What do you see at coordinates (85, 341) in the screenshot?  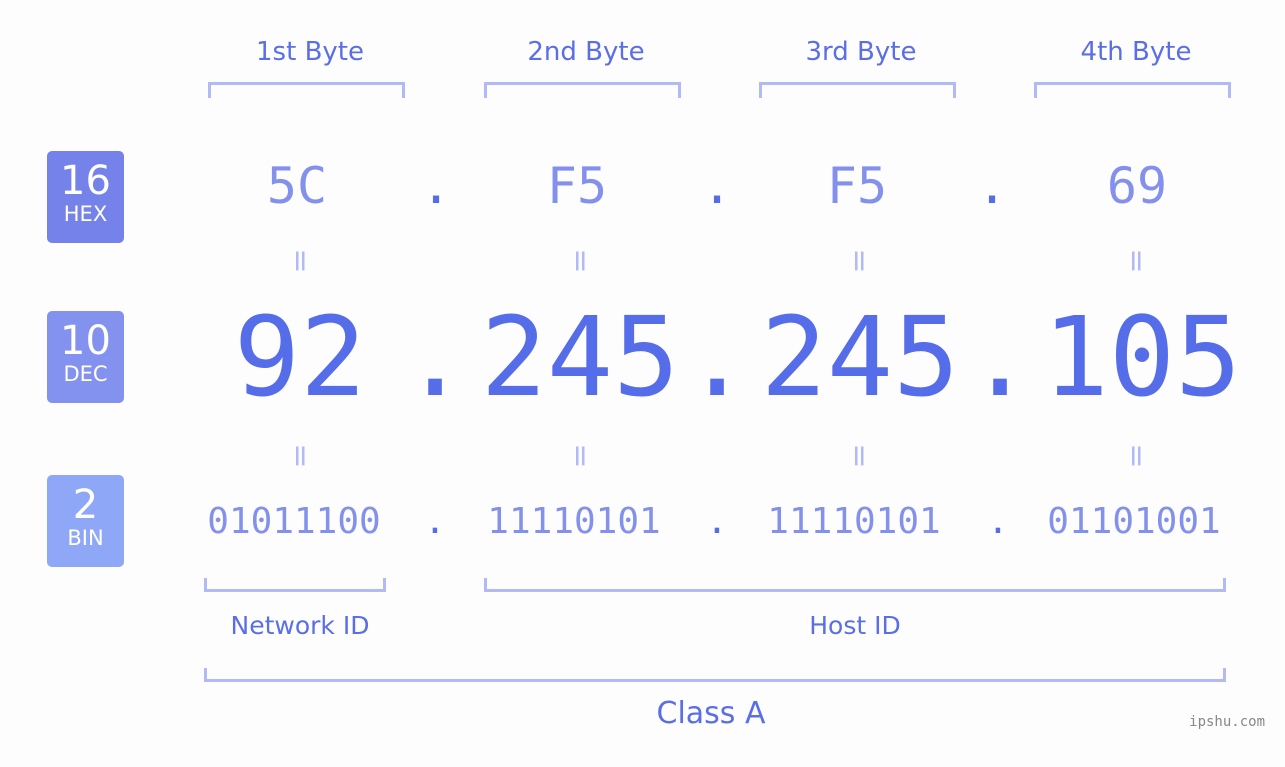 I see `dec-badge-base: 10` at bounding box center [85, 341].